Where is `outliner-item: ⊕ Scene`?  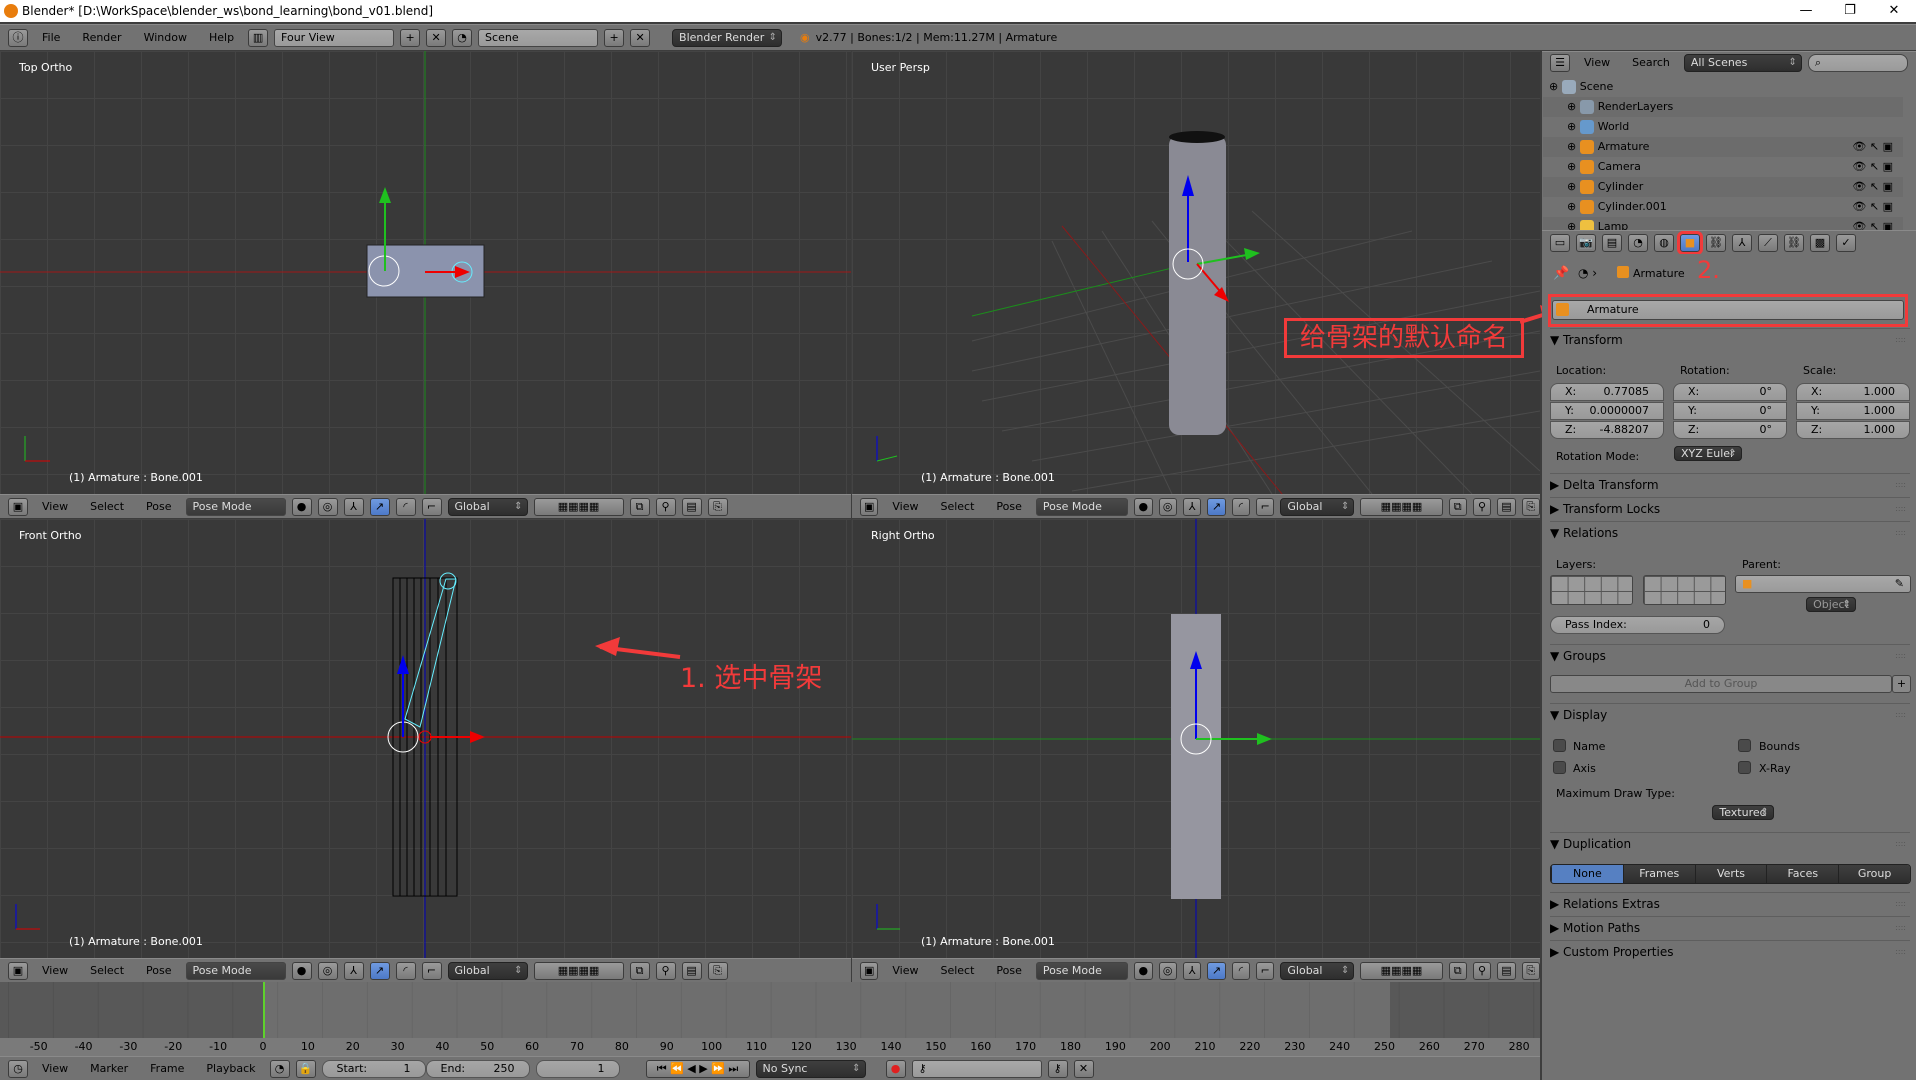 outliner-item: ⊕ Scene is located at coordinates (1723, 87).